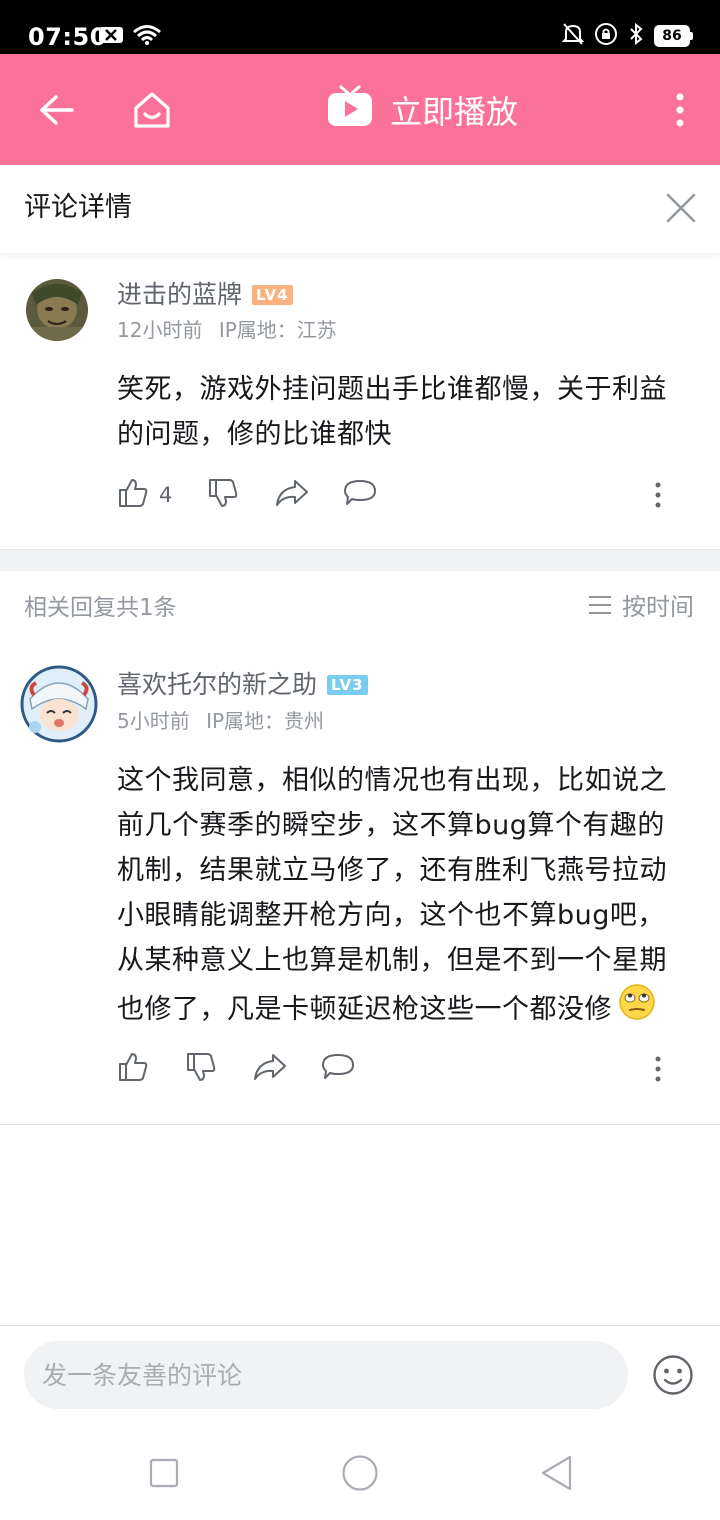 The height and width of the screenshot is (1520, 720). Describe the element at coordinates (160, 330) in the screenshot. I see `comment-time: 12小时前` at that location.